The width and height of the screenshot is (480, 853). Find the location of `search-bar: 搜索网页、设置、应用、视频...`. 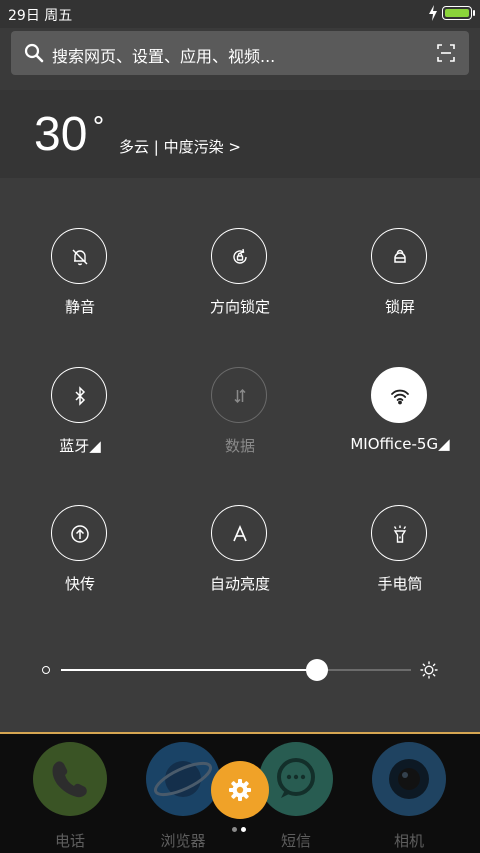

search-bar: 搜索网页、设置、应用、视频... is located at coordinates (240, 53).